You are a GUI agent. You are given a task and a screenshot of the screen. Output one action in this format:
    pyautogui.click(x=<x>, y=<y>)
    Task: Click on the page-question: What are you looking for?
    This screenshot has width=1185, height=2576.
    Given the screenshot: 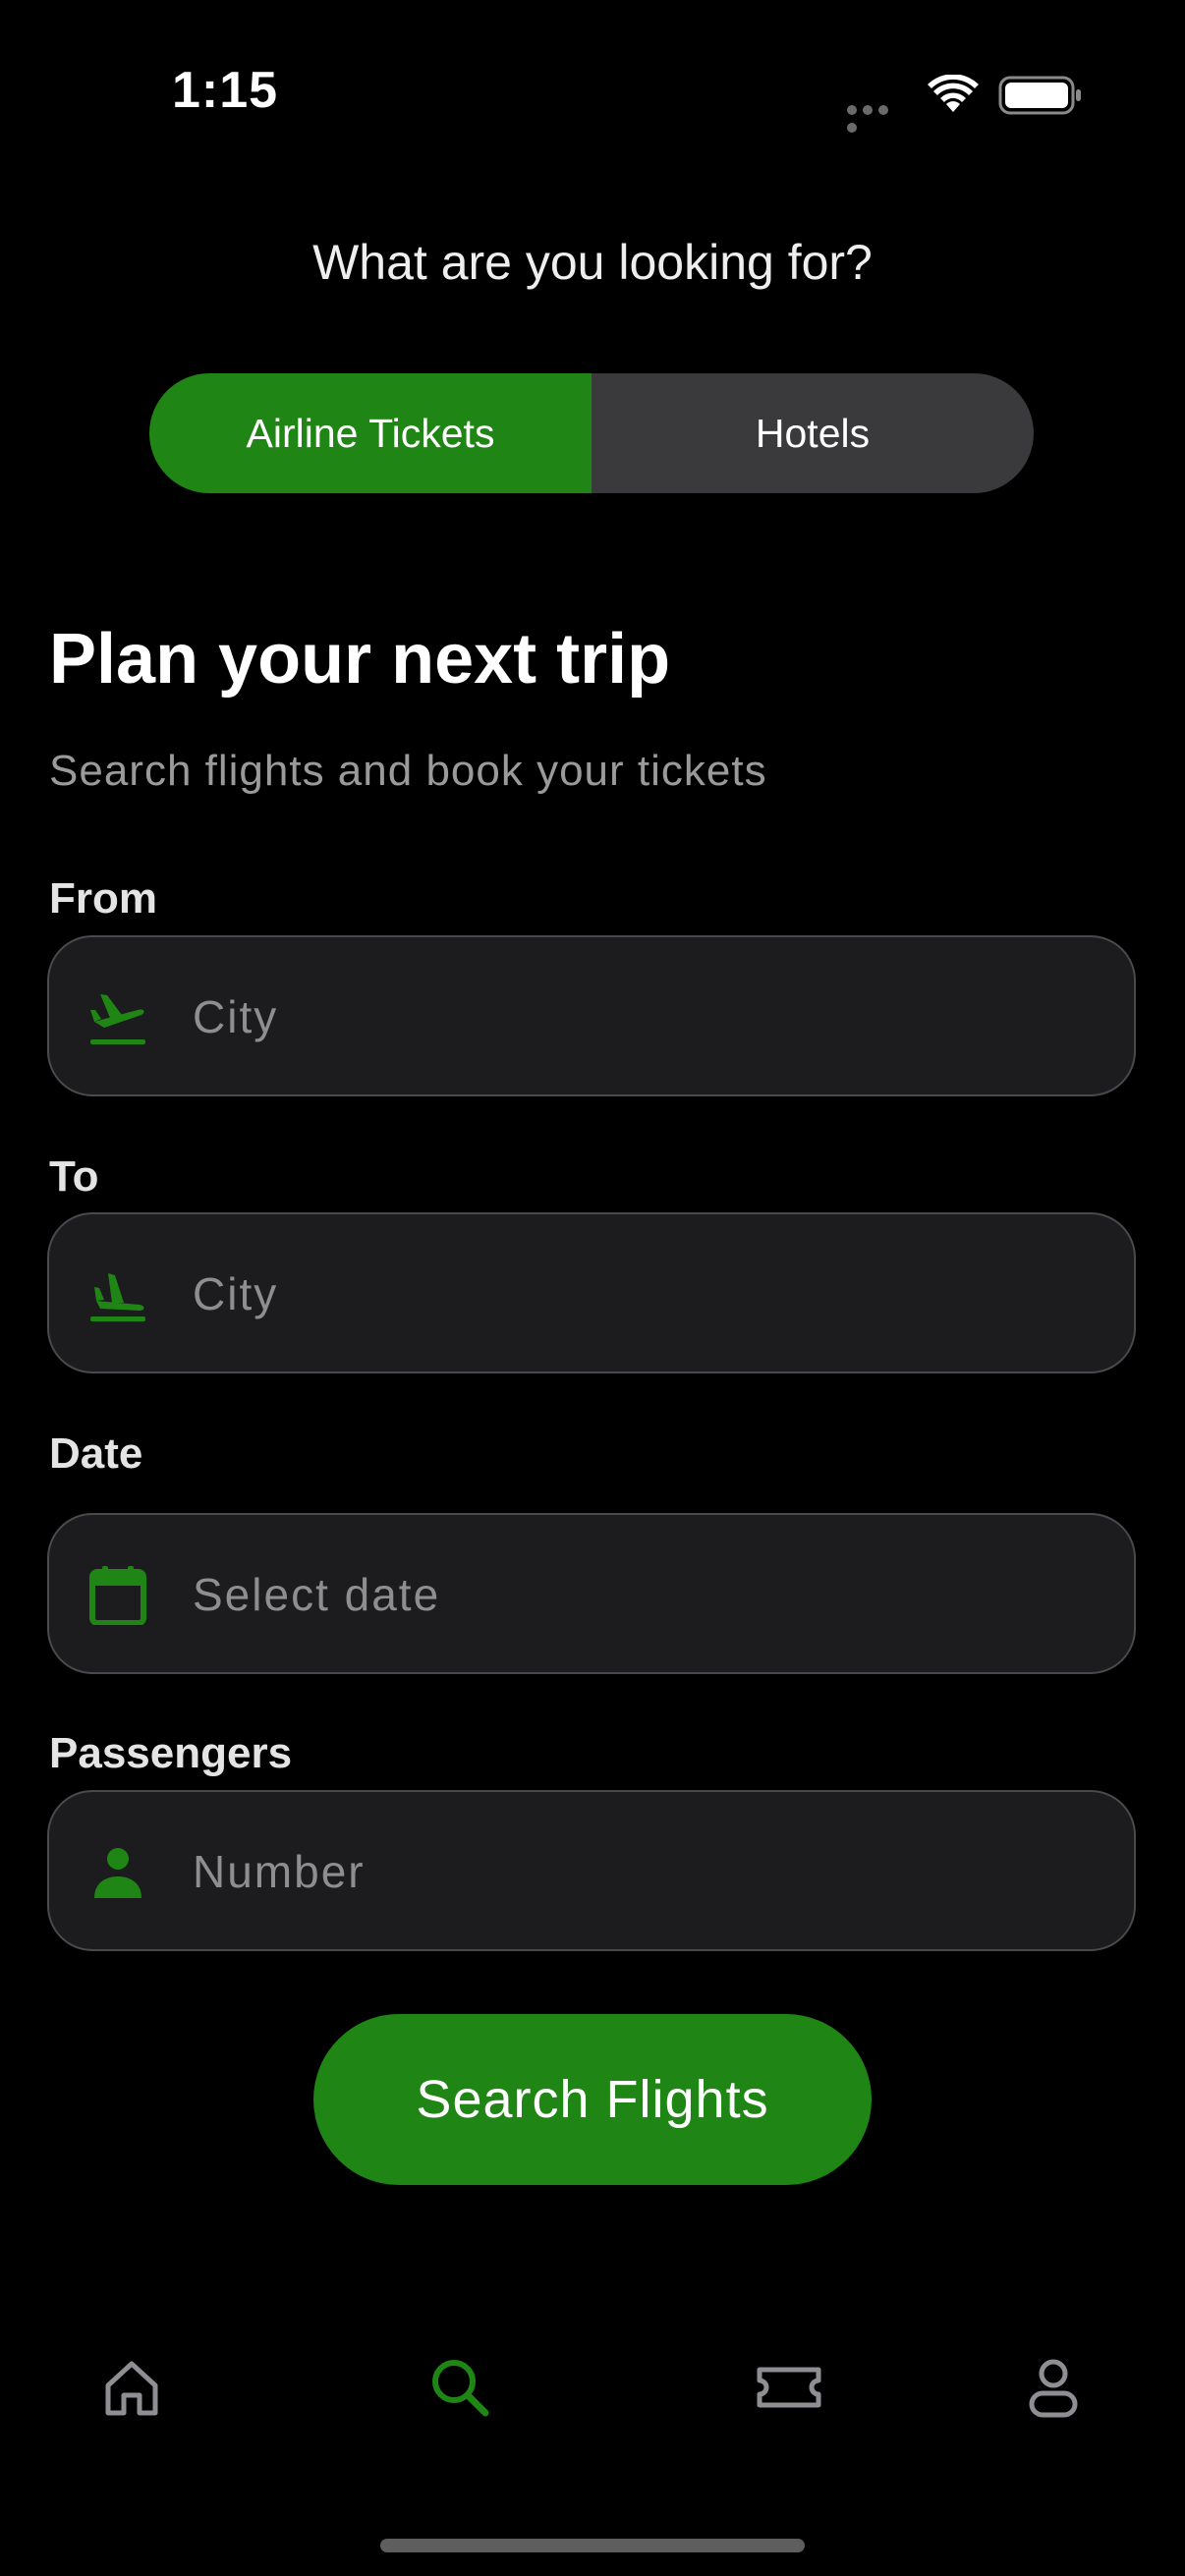 What is the action you would take?
    pyautogui.click(x=592, y=262)
    